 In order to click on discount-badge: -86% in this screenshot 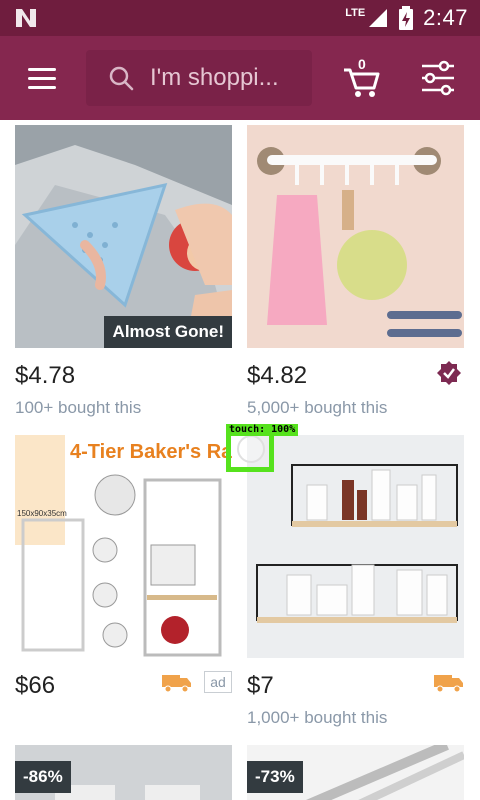, I will do `click(43, 777)`.